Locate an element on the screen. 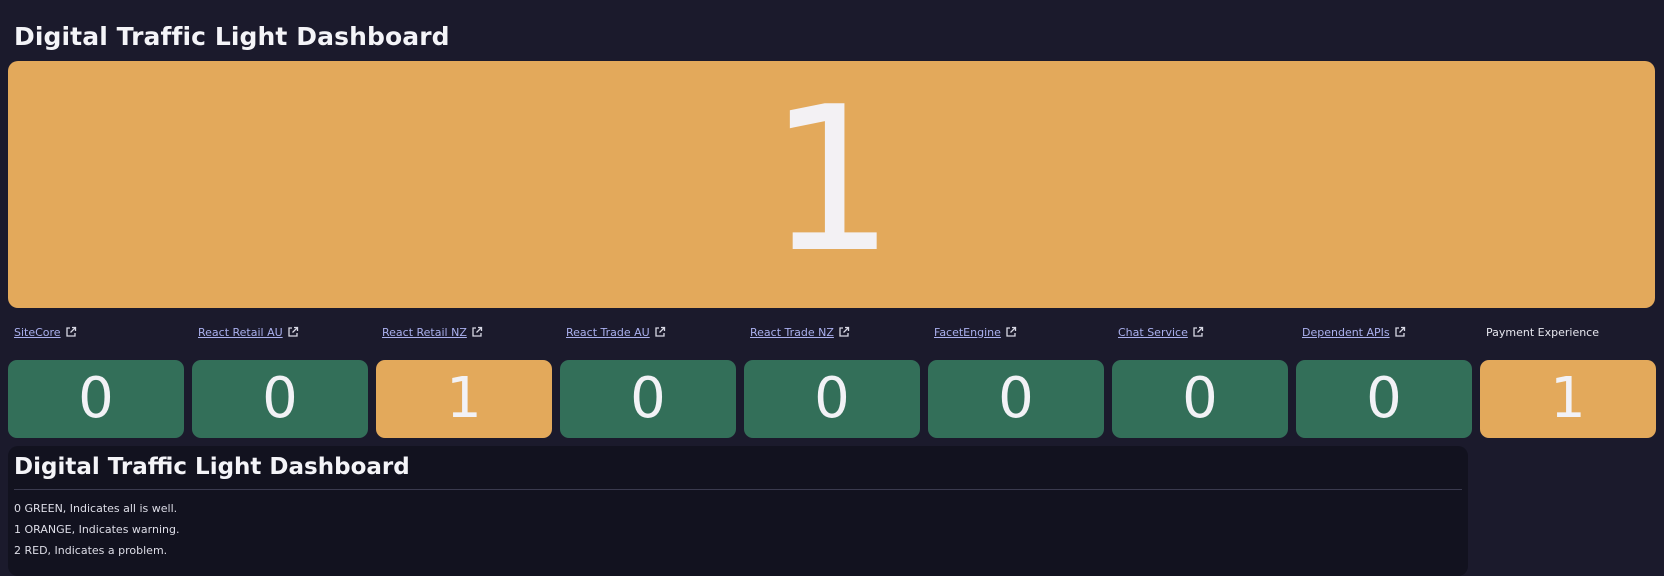 The height and width of the screenshot is (576, 1664). service-label-cell-chat-service: Chat Service is located at coordinates (1200, 332).